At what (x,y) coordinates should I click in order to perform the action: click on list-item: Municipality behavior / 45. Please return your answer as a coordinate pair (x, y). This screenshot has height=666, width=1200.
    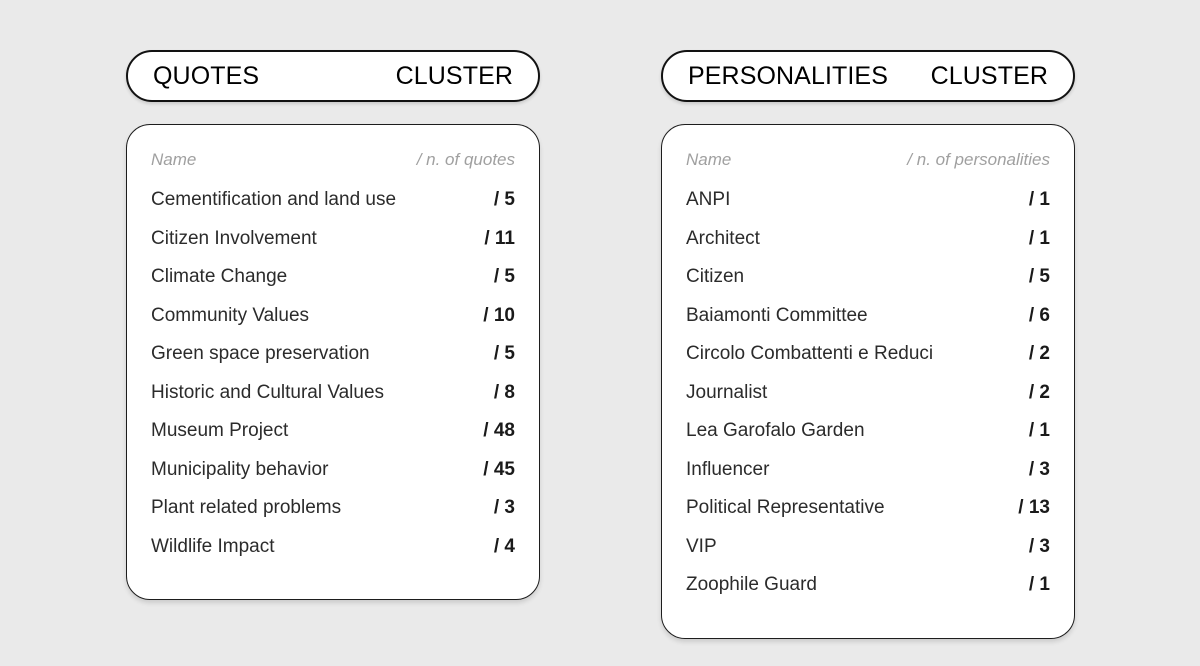
    Looking at the image, I should click on (333, 479).